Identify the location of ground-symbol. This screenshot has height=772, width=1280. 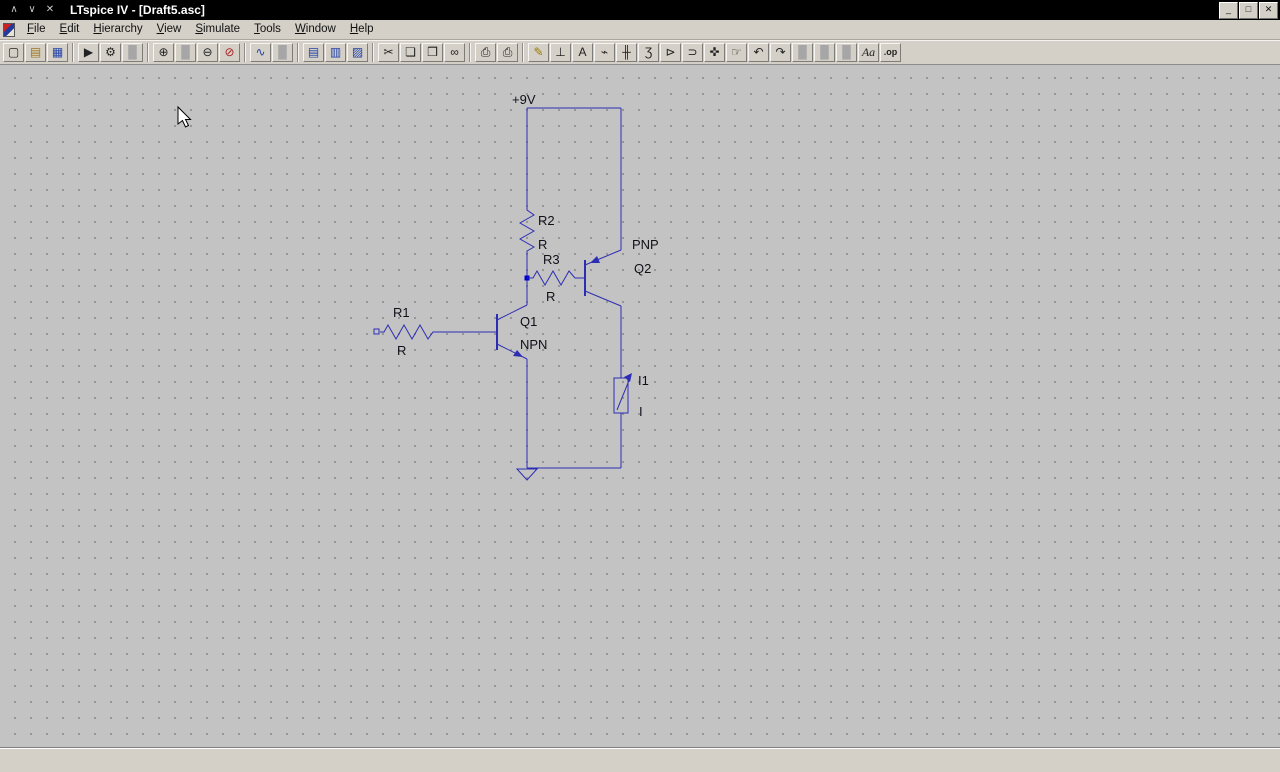
(527, 474).